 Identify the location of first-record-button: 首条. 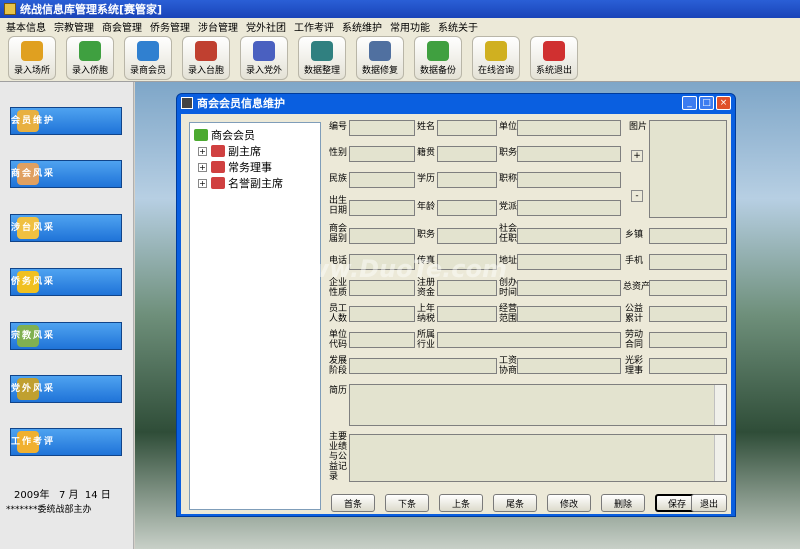
(353, 503).